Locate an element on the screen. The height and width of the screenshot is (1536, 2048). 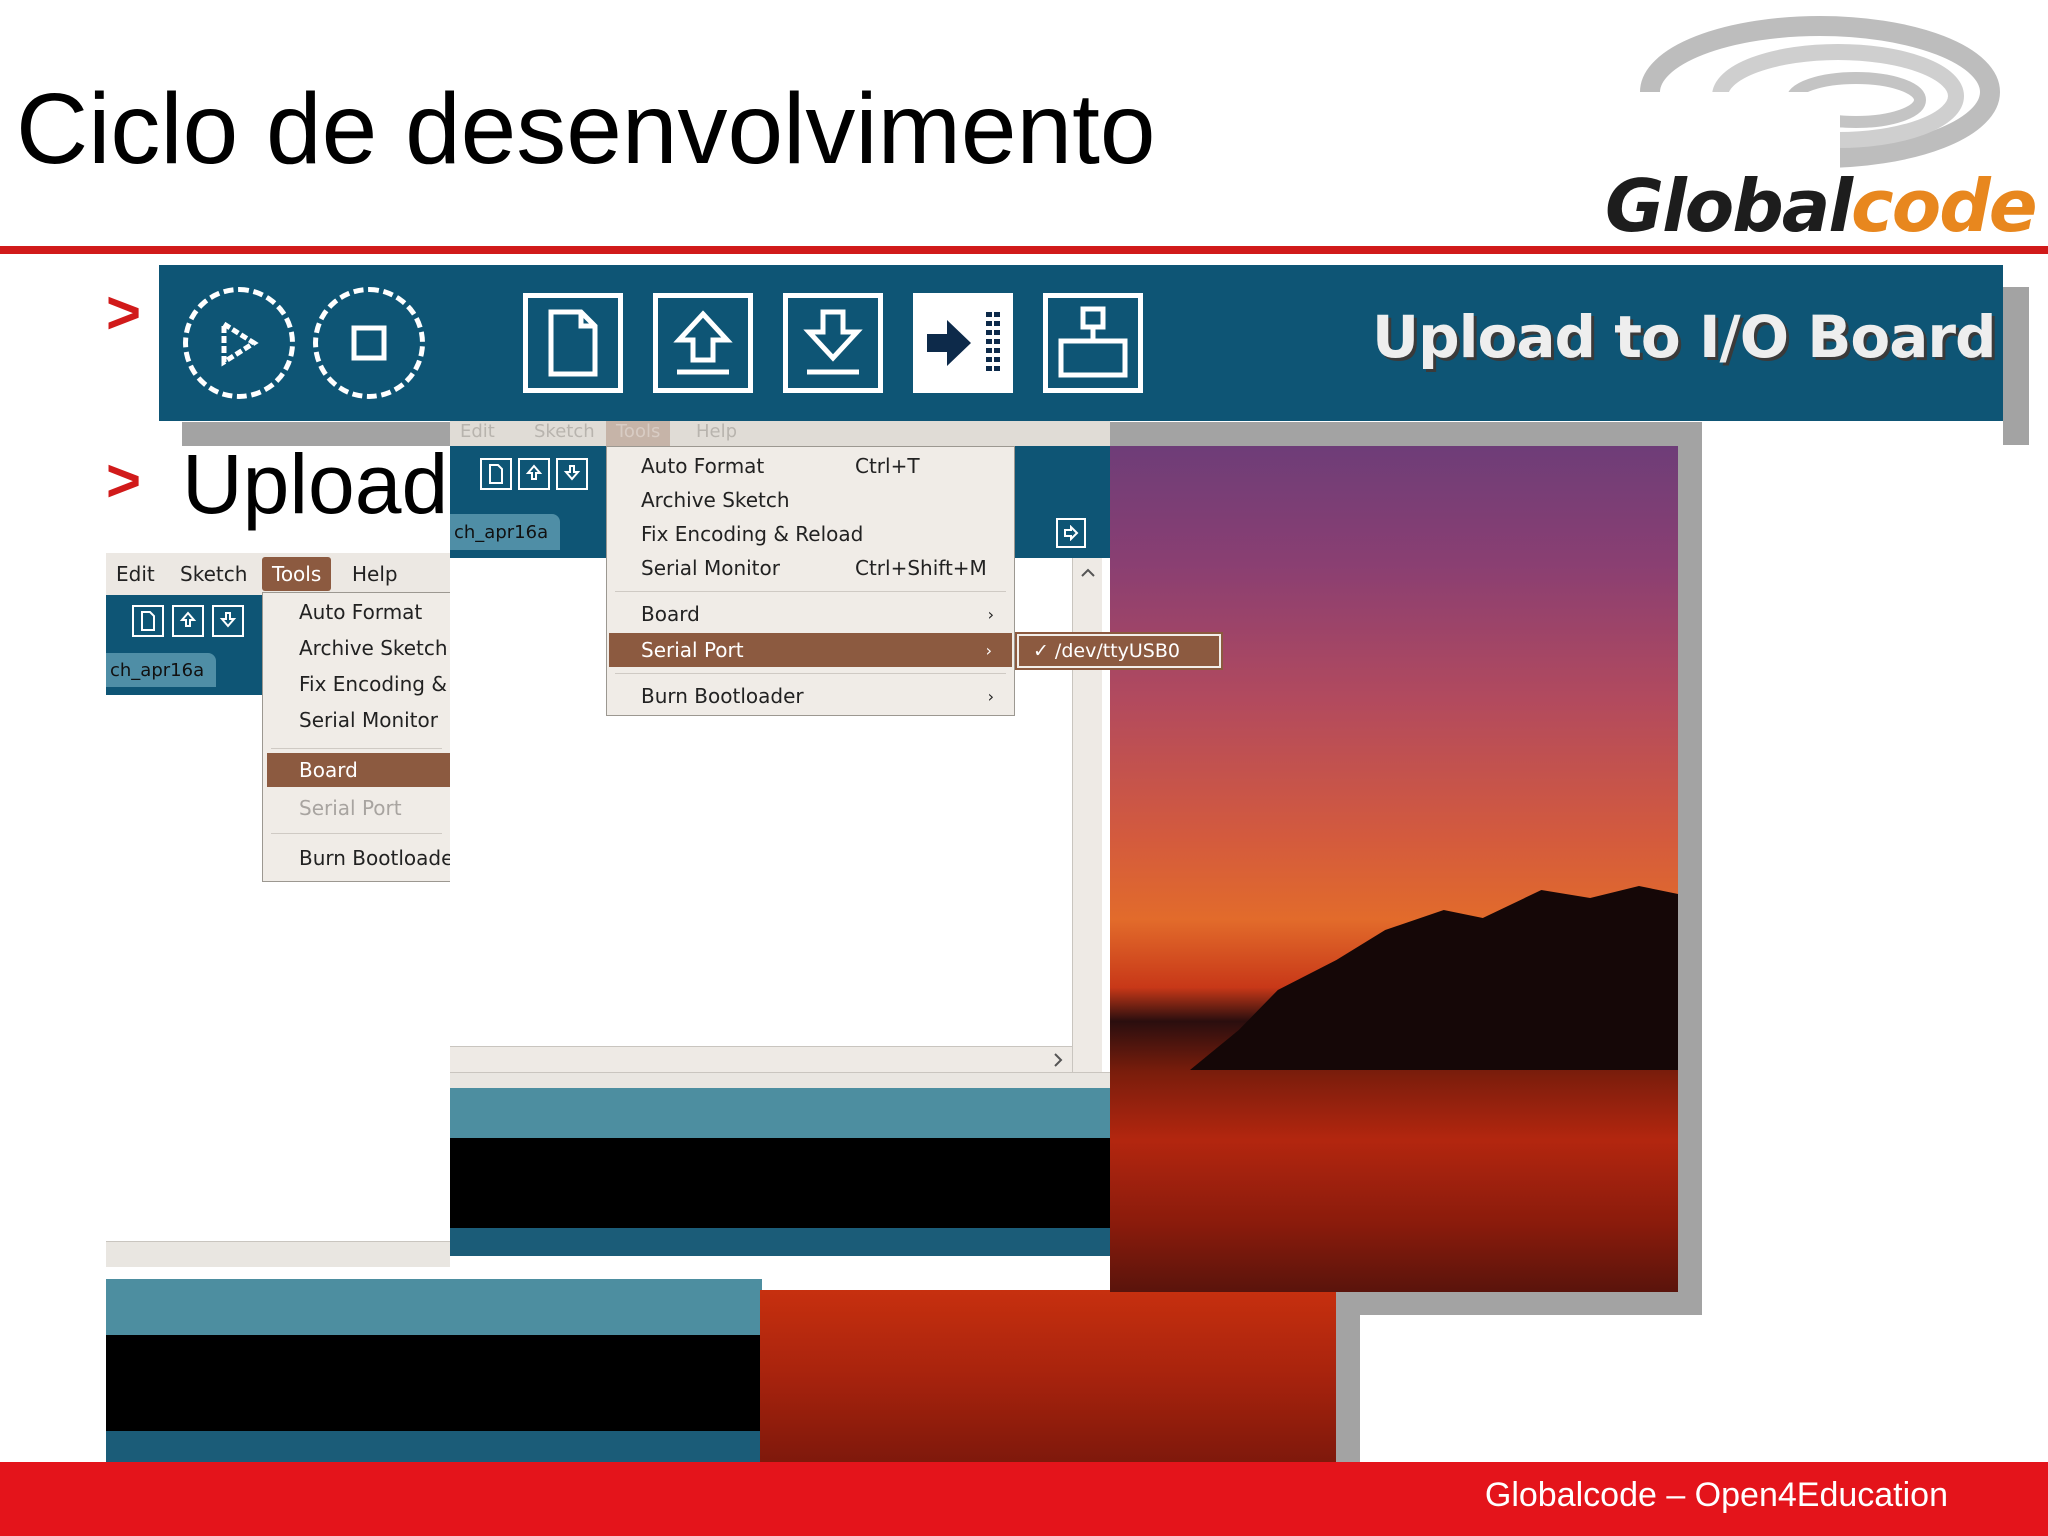
menu-item-board: Board › is located at coordinates (810, 614).